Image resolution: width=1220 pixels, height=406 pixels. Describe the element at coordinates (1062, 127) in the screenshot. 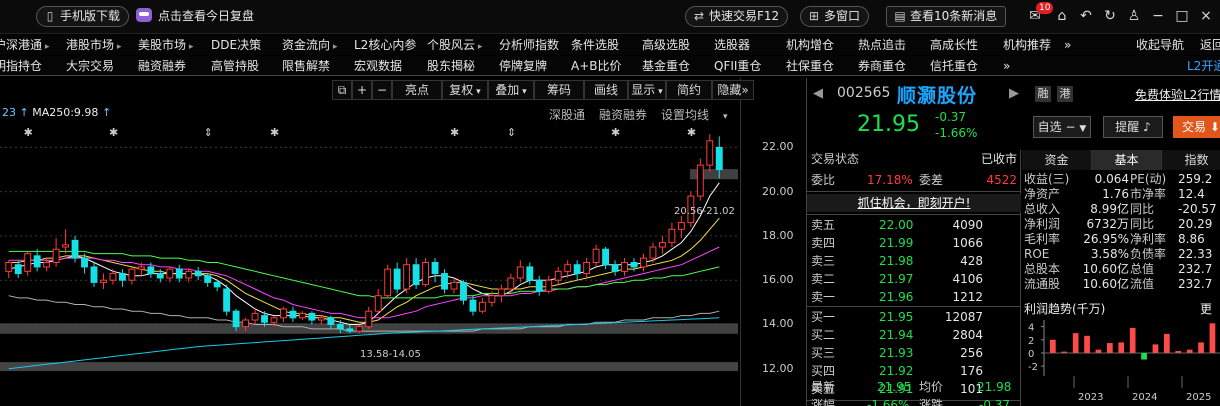

I see `watchlist-button: 自选 − ▼` at that location.